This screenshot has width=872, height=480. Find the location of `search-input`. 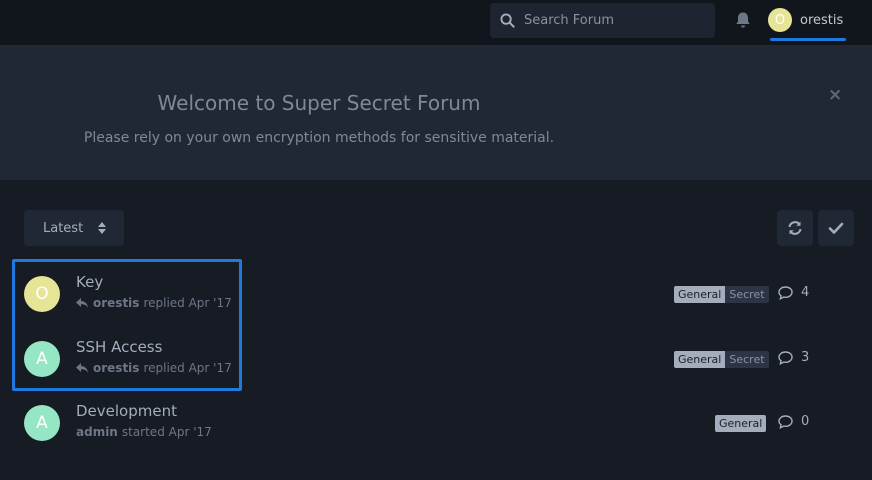

search-input is located at coordinates (614, 20).